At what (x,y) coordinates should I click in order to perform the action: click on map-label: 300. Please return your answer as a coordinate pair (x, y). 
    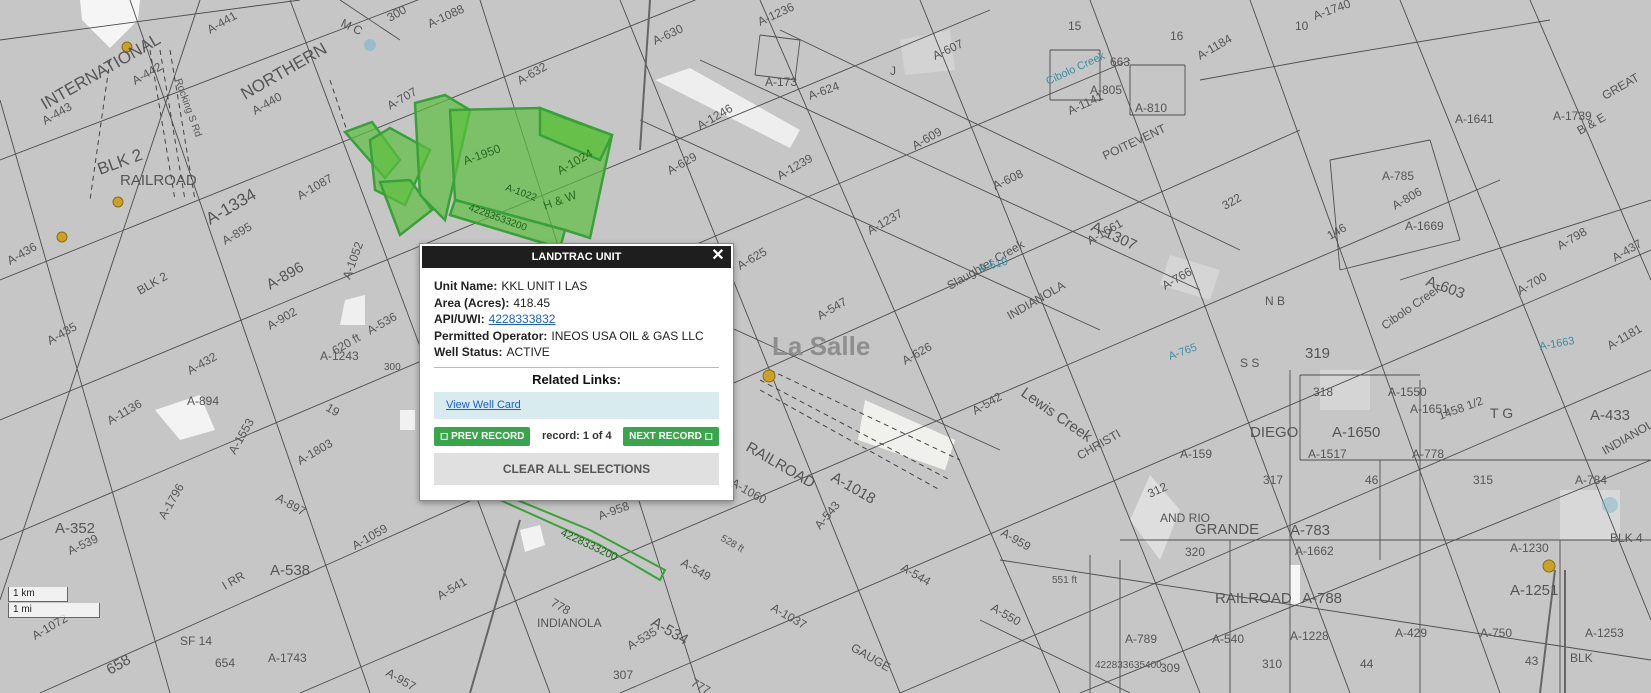
    Looking at the image, I should click on (392, 367).